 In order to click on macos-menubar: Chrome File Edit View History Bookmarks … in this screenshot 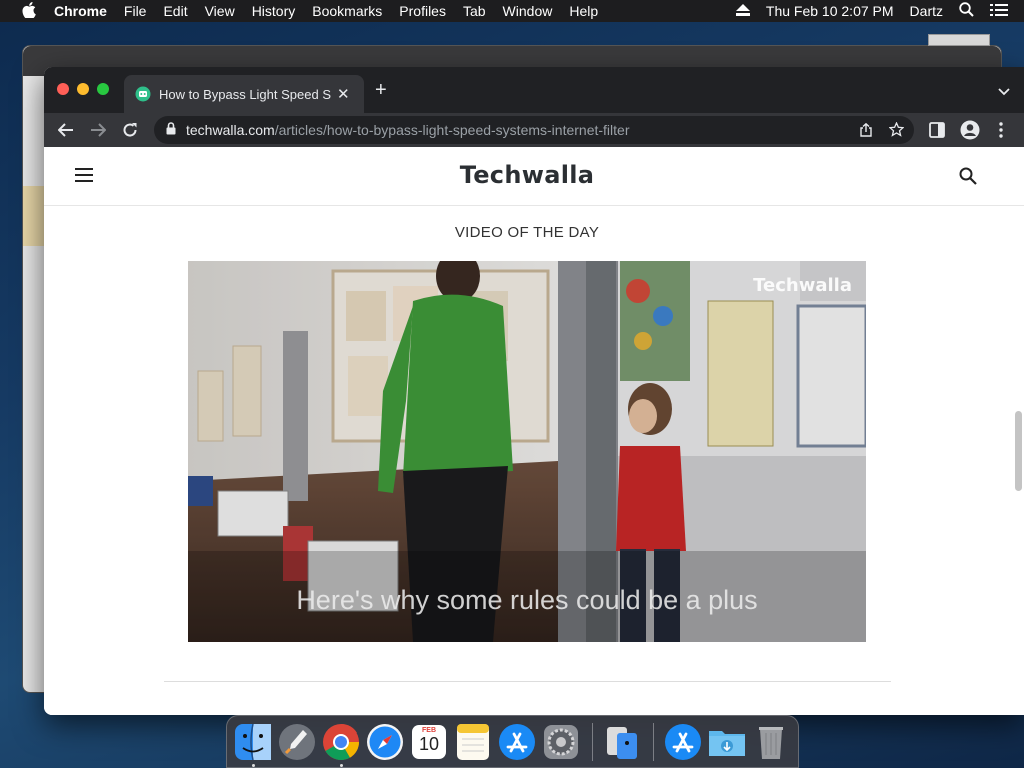, I will do `click(512, 11)`.